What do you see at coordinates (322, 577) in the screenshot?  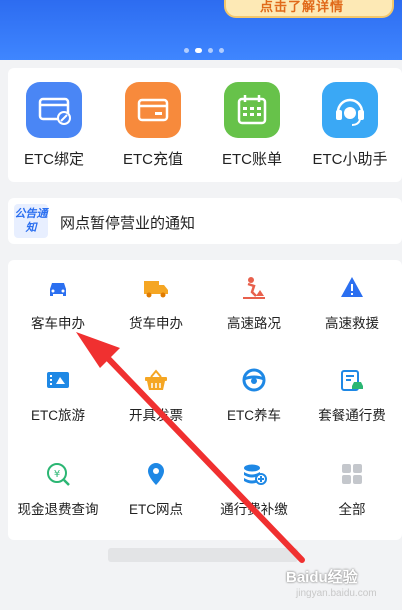 I see `watermark-logo: Baidu经验` at bounding box center [322, 577].